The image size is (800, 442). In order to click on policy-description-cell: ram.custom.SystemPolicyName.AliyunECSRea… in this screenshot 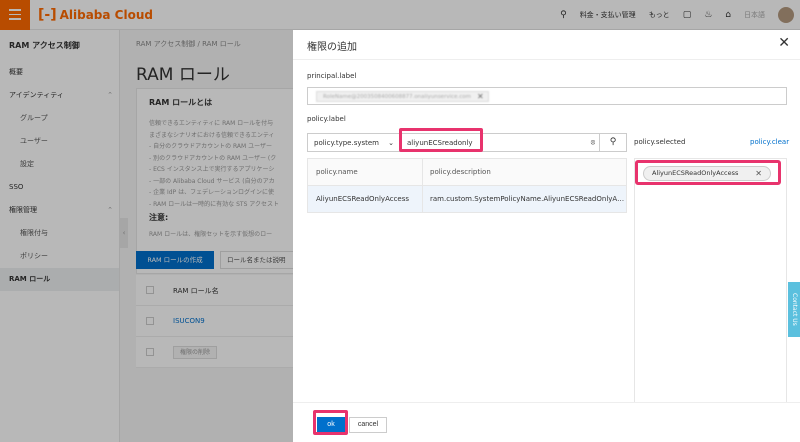, I will do `click(527, 199)`.